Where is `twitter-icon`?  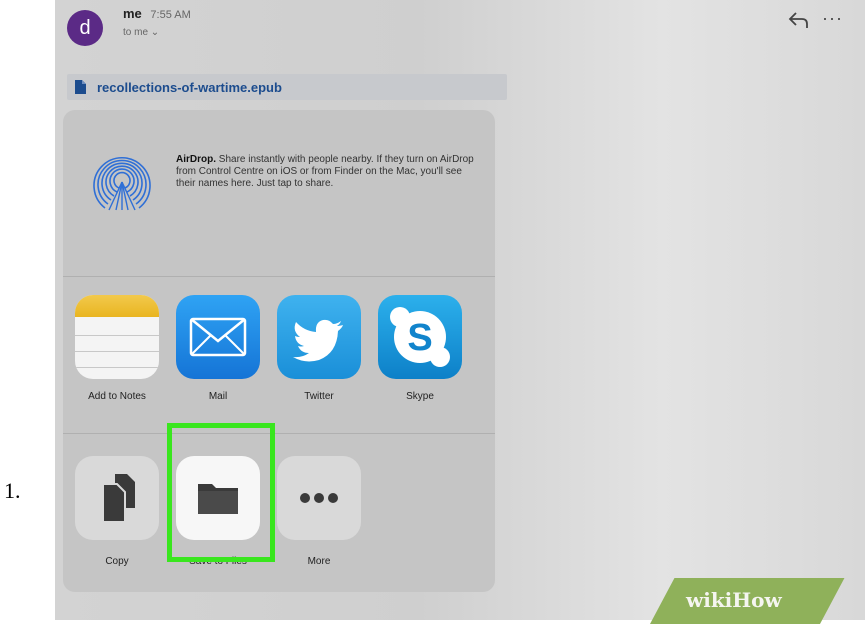 twitter-icon is located at coordinates (319, 337).